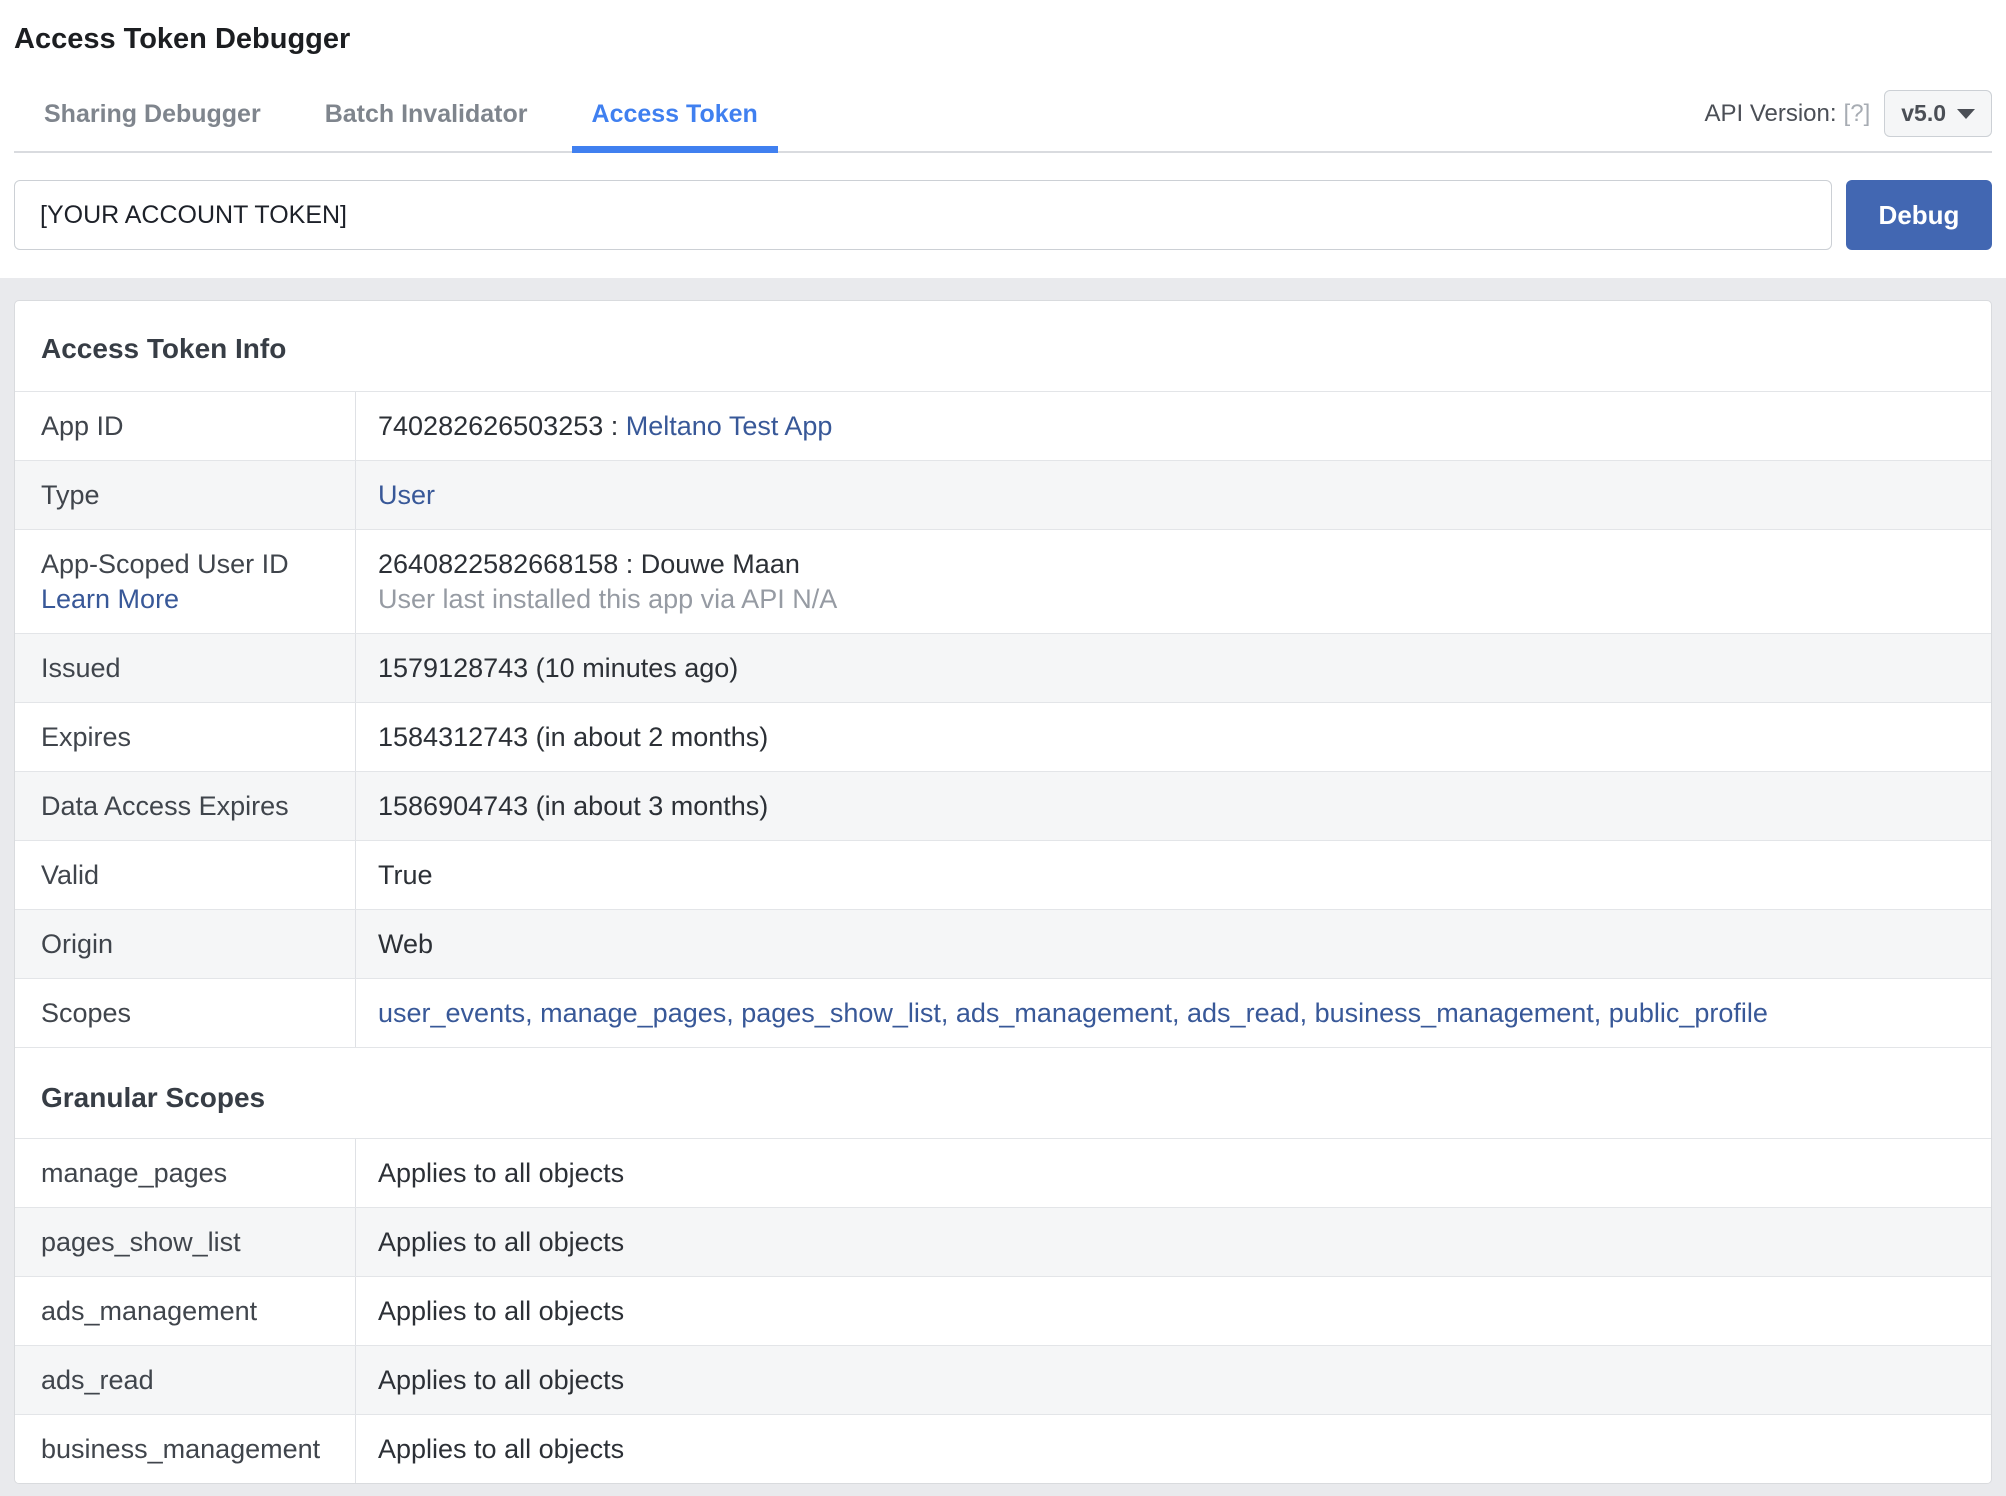  Describe the element at coordinates (558, 668) in the screenshot. I see `row-value: 1579128743 (10 minutes ago)` at that location.